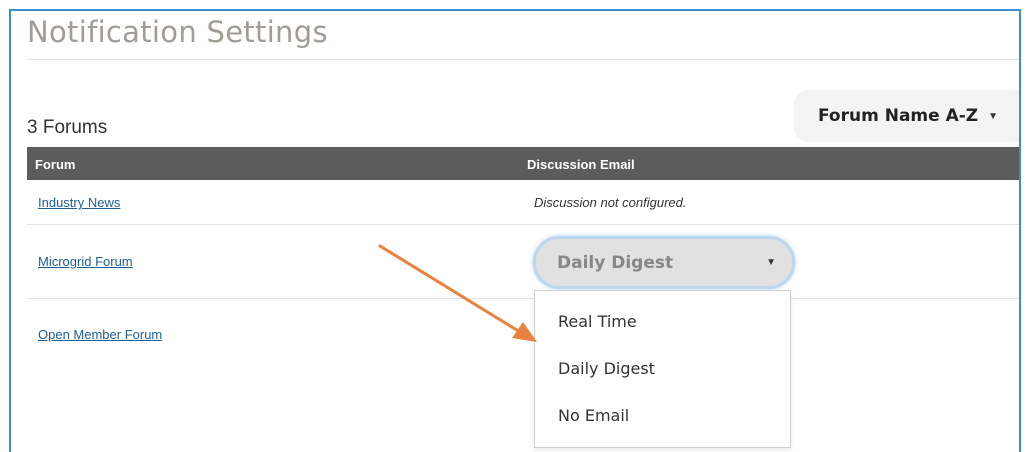 This screenshot has width=1030, height=452. I want to click on forum-link-microgrid-forum: Microgrid Forum, so click(85, 261).